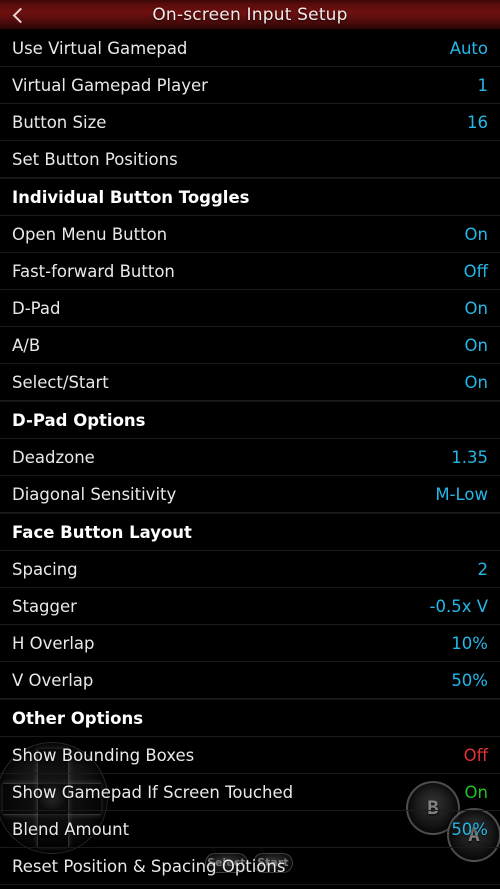 This screenshot has height=889, width=500. I want to click on section-header-label: Face Button Layout, so click(102, 532).